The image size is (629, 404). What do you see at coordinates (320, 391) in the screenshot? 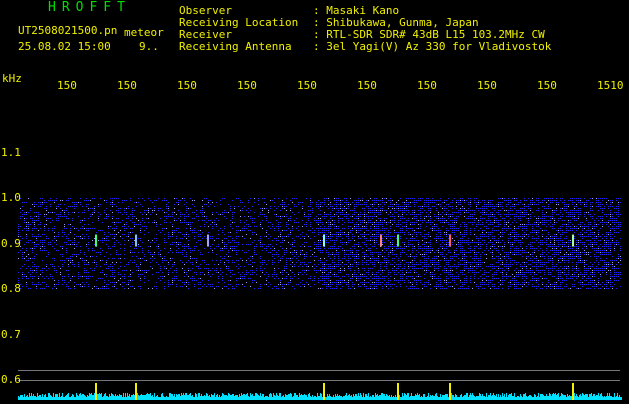
I see `spectrum-baseline` at bounding box center [320, 391].